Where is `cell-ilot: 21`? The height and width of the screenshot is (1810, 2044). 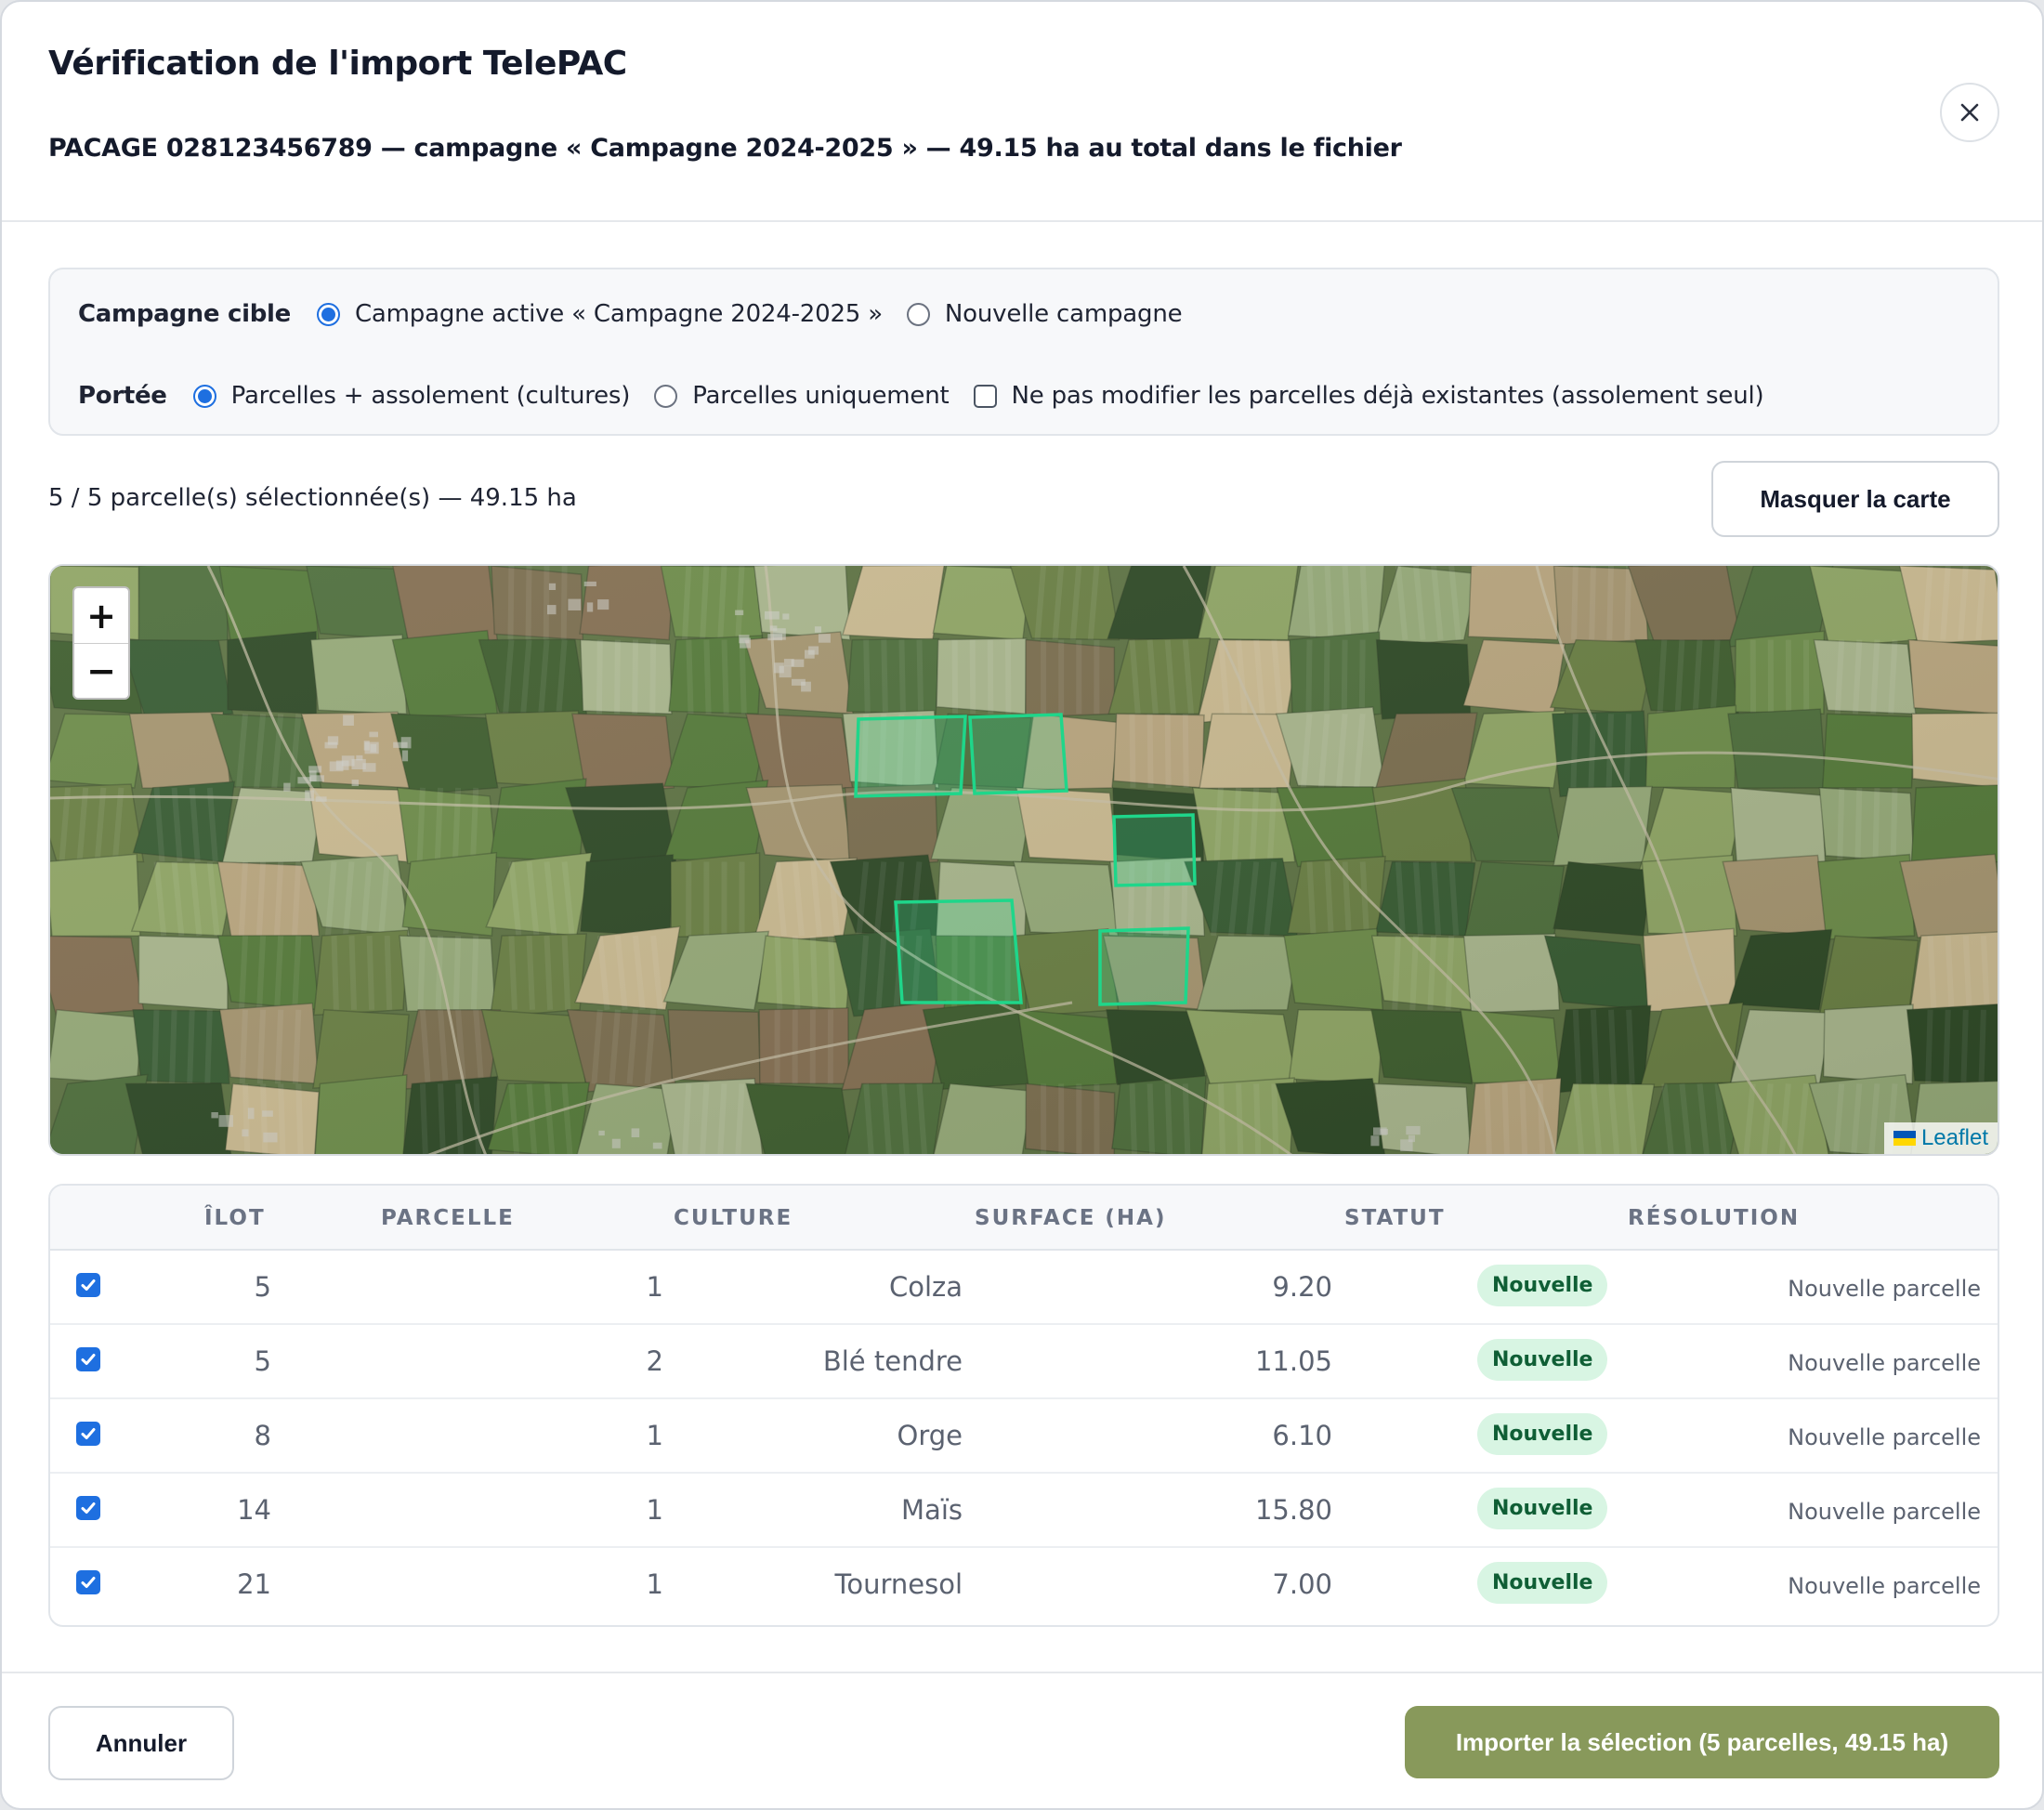
cell-ilot: 21 is located at coordinates (254, 1584).